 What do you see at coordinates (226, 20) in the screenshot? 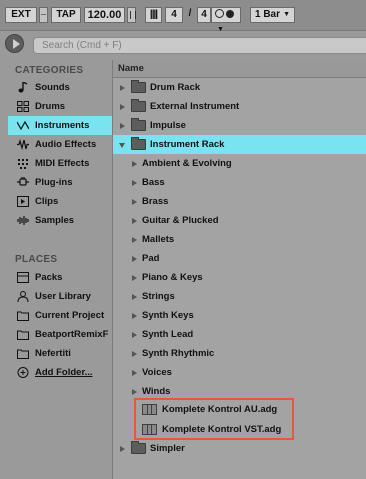
I see `metronome-button: ▼` at bounding box center [226, 20].